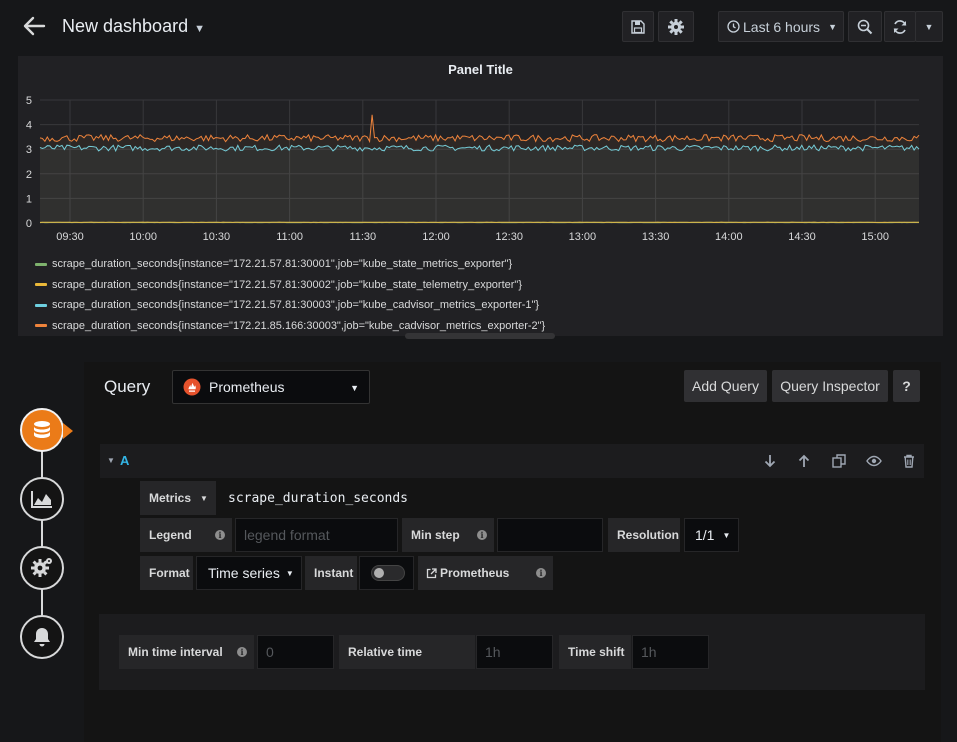  What do you see at coordinates (435, 535) in the screenshot?
I see `min-step-label-text: Min step` at bounding box center [435, 535].